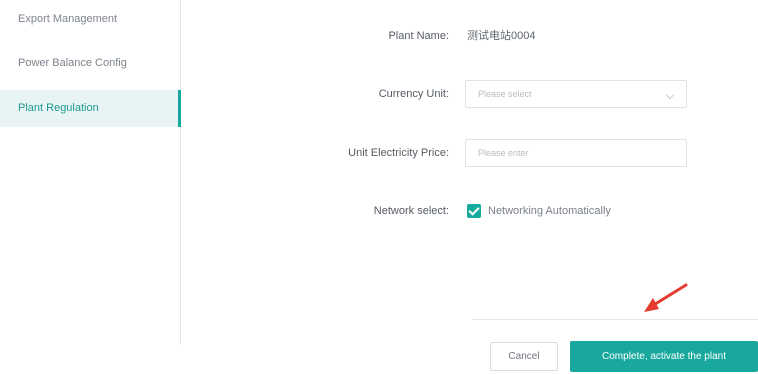  What do you see at coordinates (450, 36) in the screenshot?
I see `plant-name-row: Plant Name: 测试电站0004` at bounding box center [450, 36].